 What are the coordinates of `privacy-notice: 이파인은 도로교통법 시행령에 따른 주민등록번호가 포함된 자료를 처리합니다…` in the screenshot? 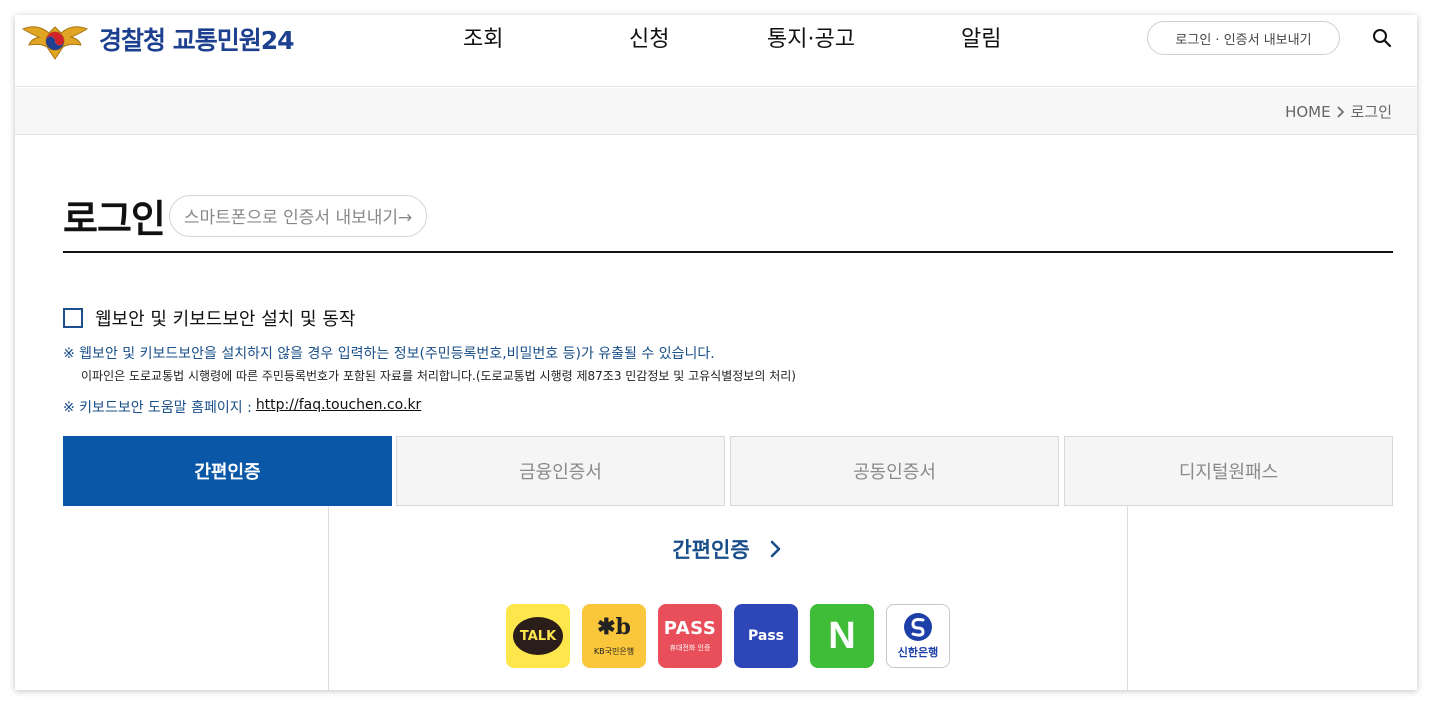 It's located at (438, 376).